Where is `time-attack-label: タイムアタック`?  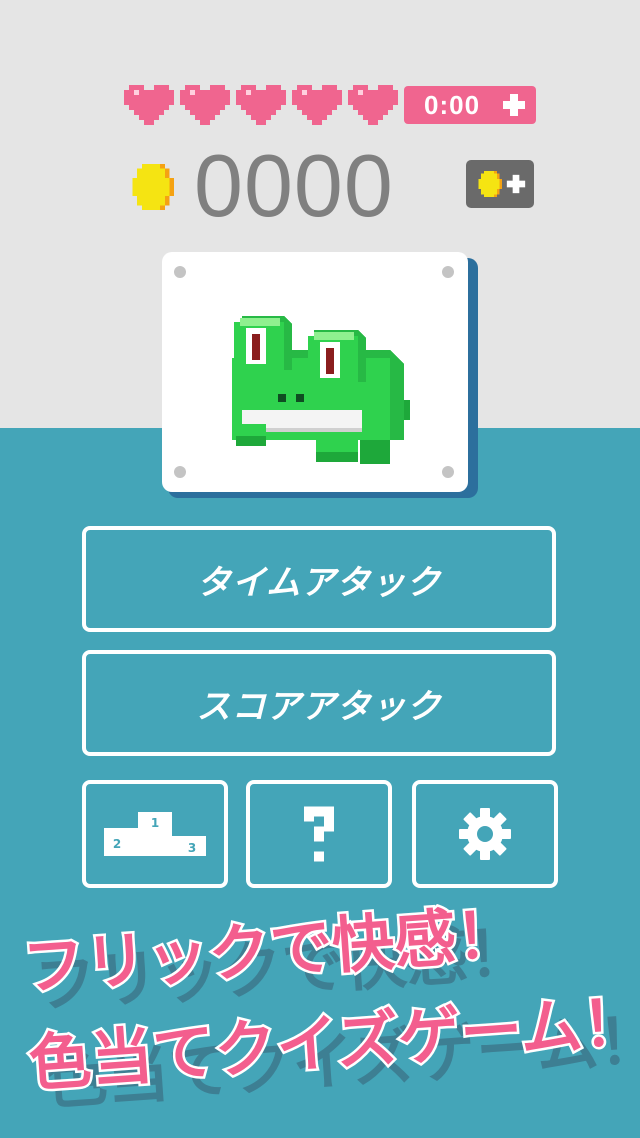 time-attack-label: タイムアタック is located at coordinates (319, 582).